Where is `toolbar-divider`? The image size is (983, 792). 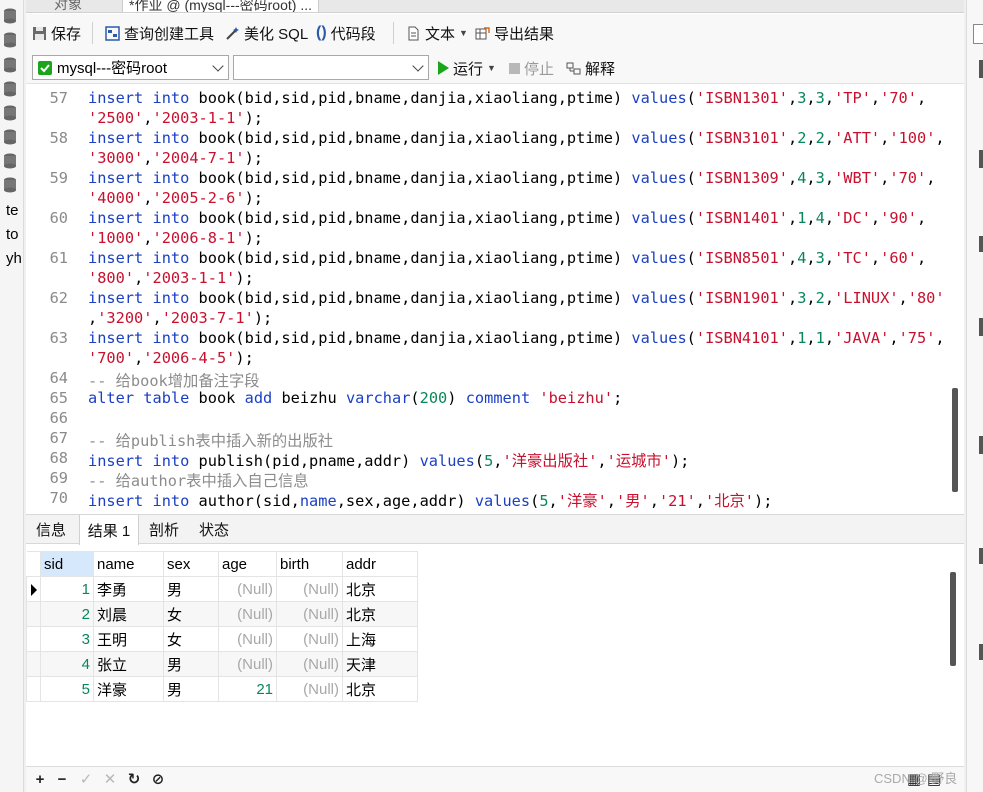 toolbar-divider is located at coordinates (393, 33).